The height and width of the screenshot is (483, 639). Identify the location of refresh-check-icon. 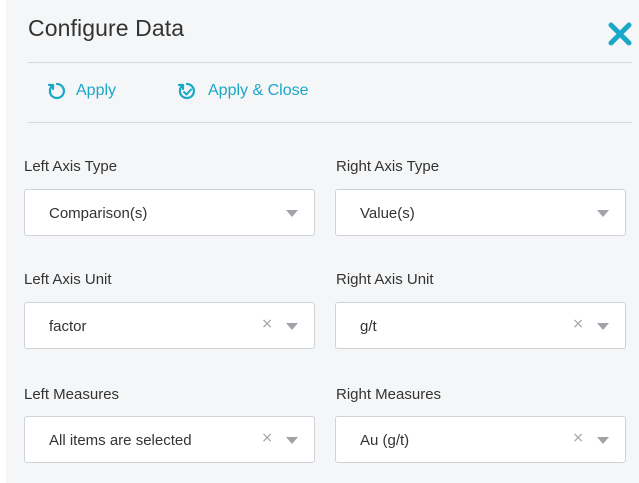
(186, 91).